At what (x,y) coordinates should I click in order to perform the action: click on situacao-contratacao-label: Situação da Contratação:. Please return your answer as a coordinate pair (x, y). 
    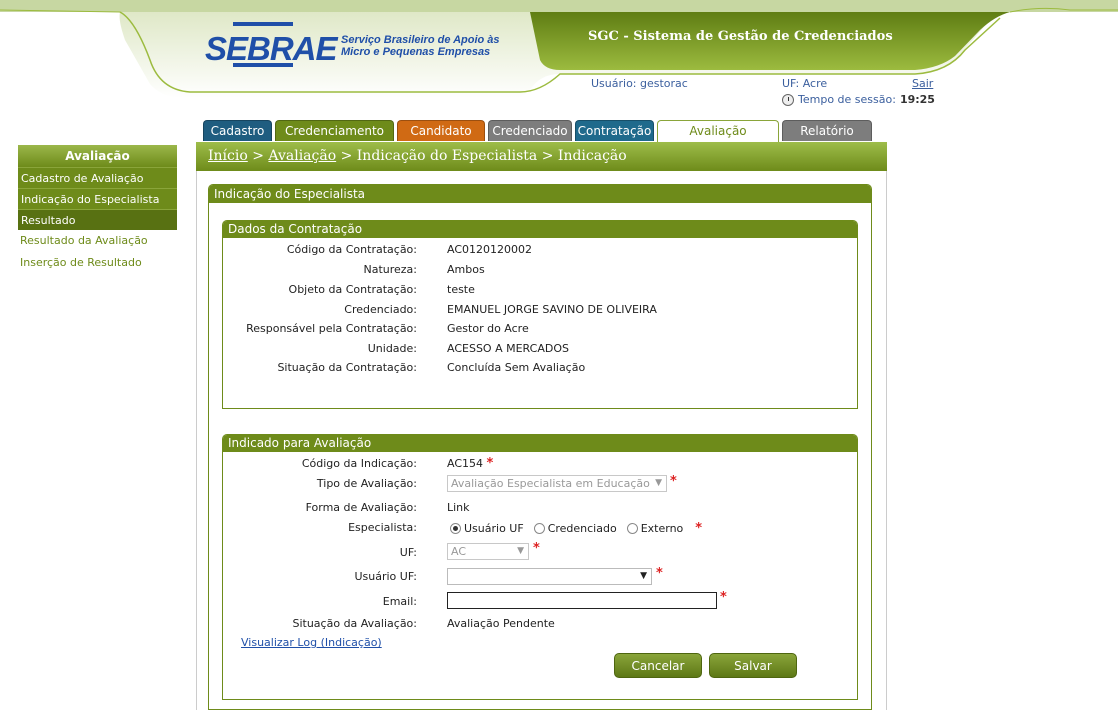
    Looking at the image, I should click on (347, 367).